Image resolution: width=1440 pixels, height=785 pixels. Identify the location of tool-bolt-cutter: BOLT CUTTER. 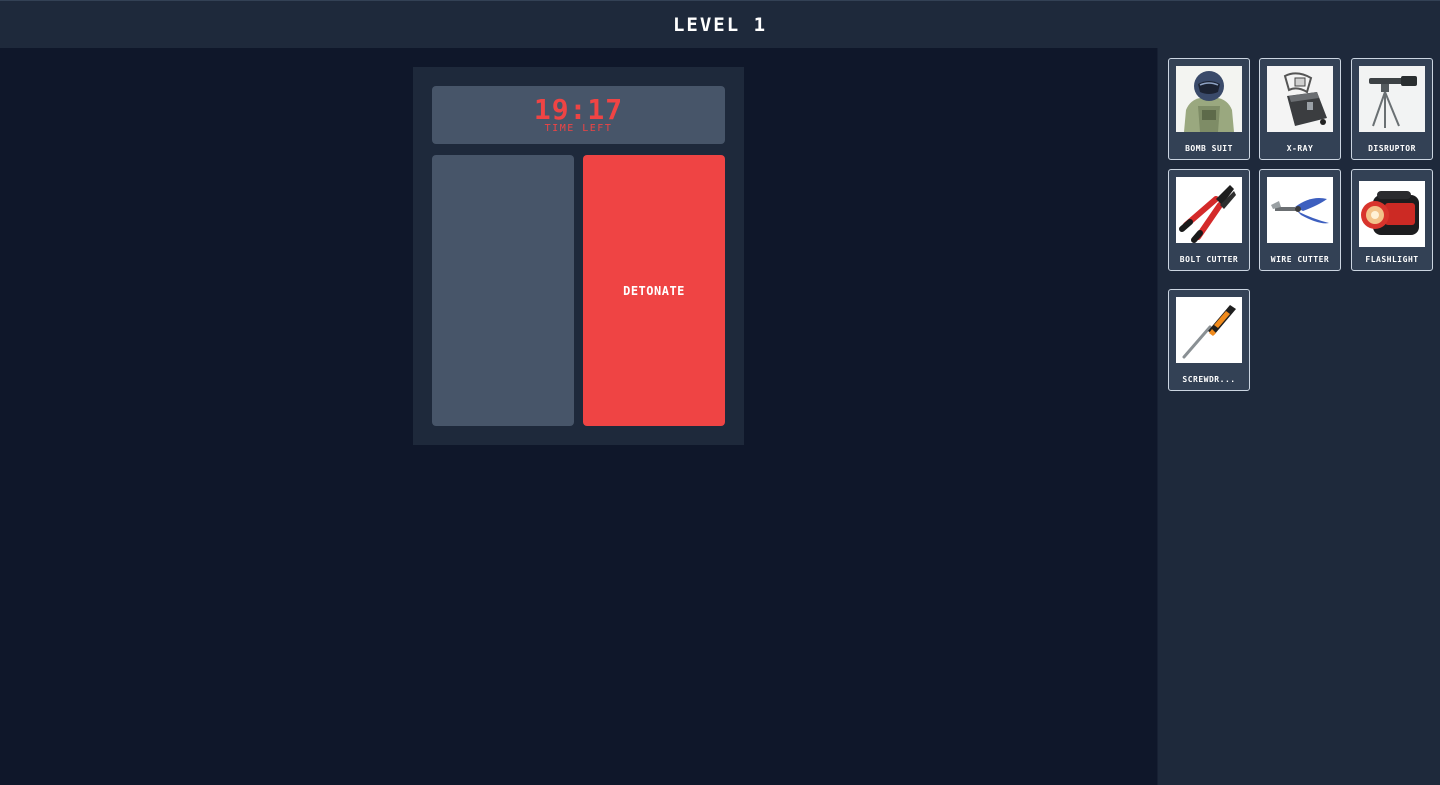
(1209, 220).